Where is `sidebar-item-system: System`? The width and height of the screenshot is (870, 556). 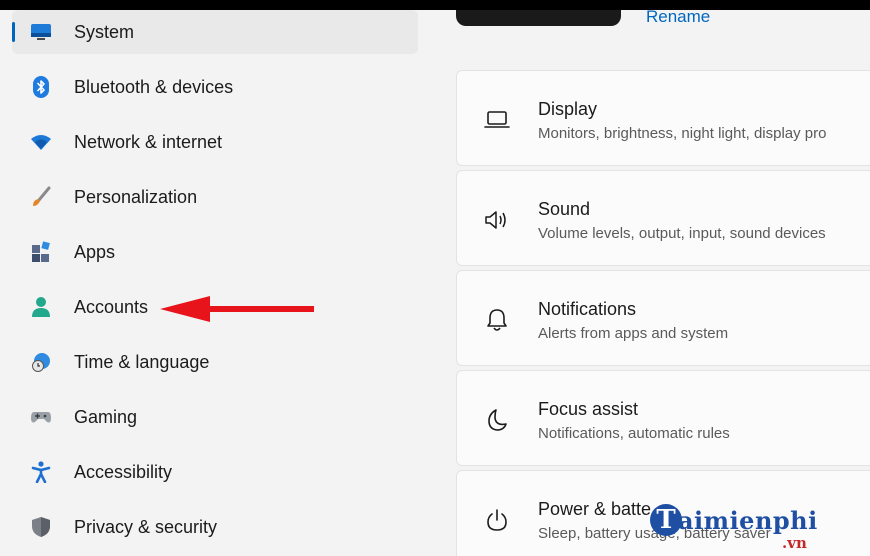
sidebar-item-system: System is located at coordinates (215, 32).